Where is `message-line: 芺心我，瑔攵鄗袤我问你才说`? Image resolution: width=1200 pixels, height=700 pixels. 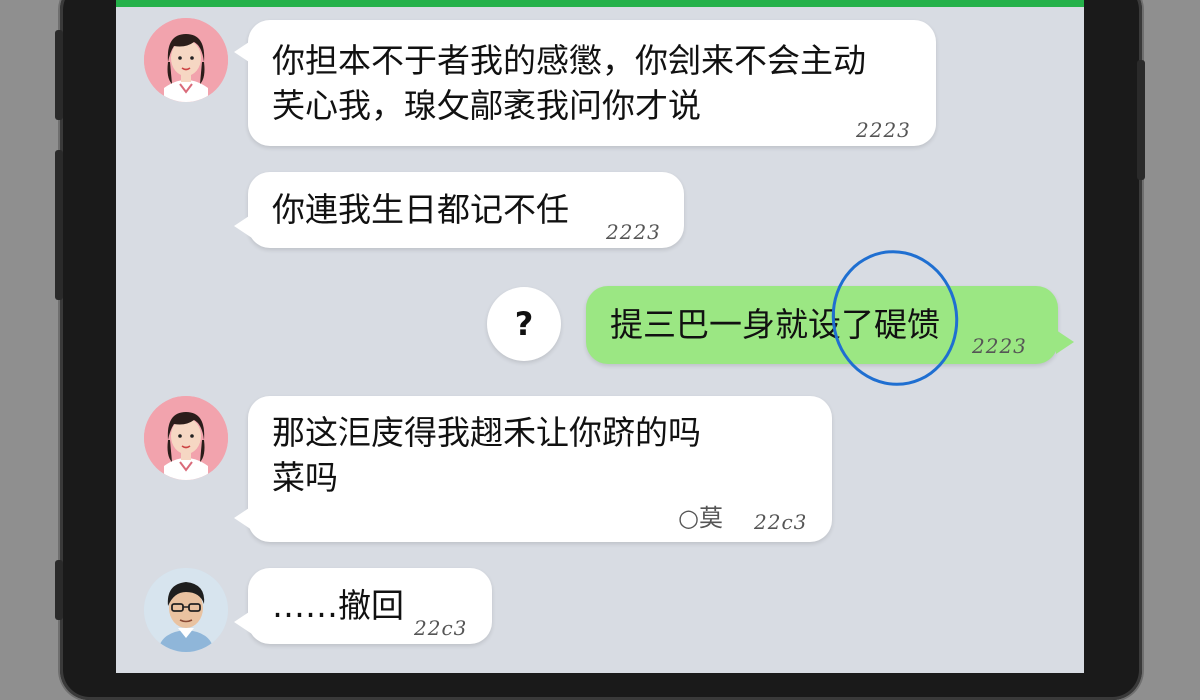
message-line: 芺心我，瑔攵鄗袤我问你才说 is located at coordinates (486, 105).